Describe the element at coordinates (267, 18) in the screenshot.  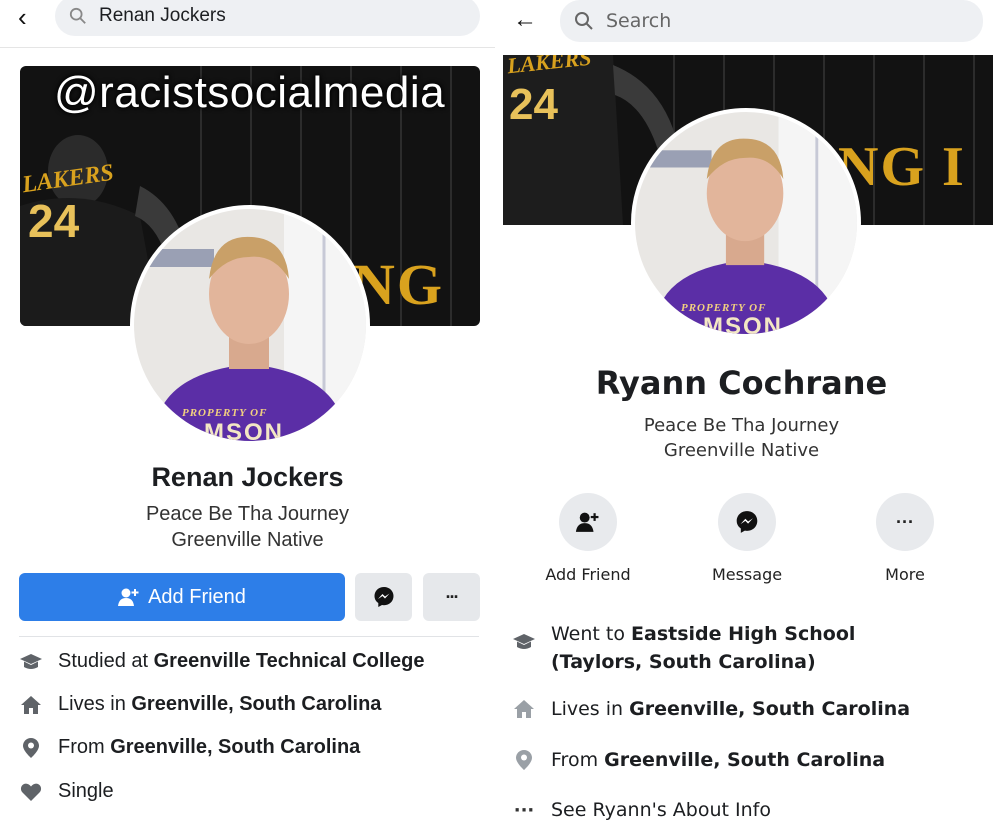
I see `search-input: Renan Jockers` at that location.